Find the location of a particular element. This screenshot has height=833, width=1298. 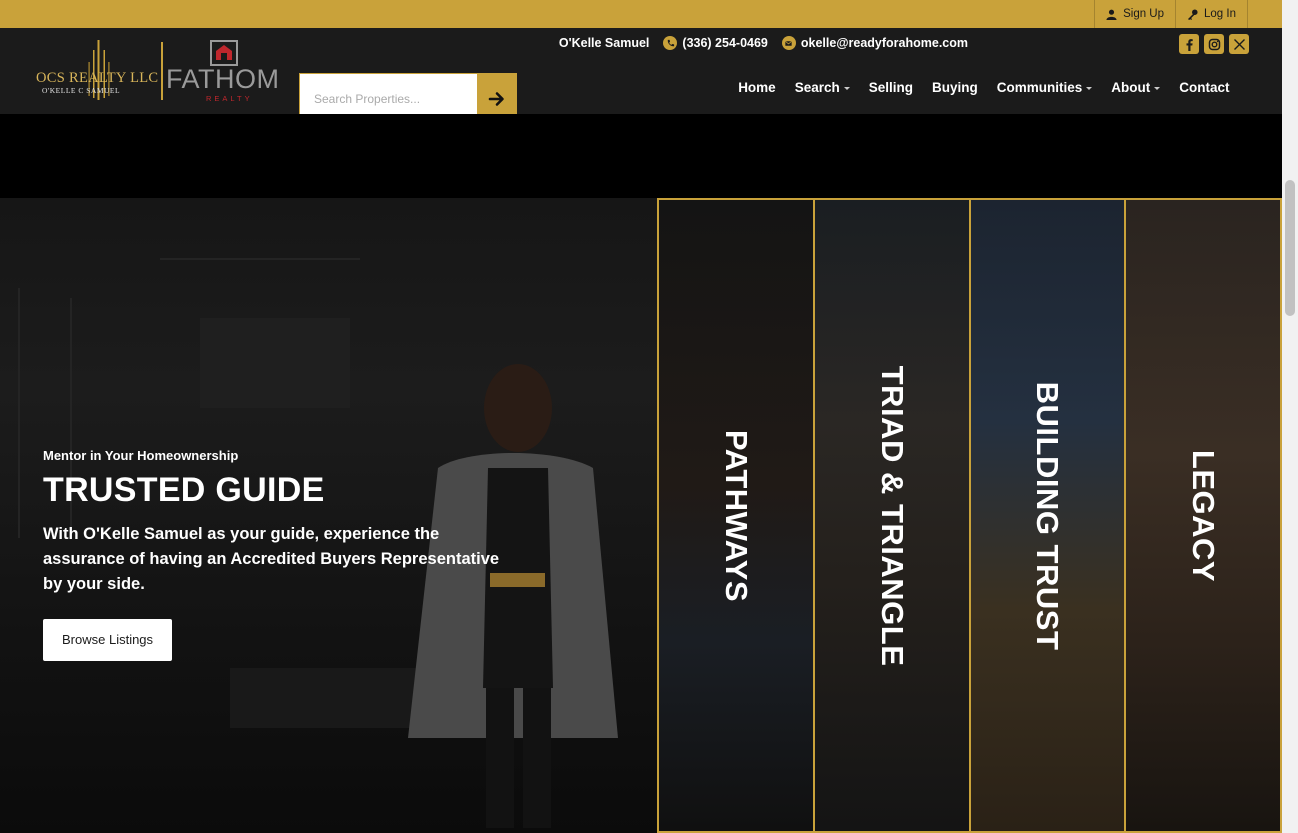

top-bar: Sign Up Log In is located at coordinates (641, 14).